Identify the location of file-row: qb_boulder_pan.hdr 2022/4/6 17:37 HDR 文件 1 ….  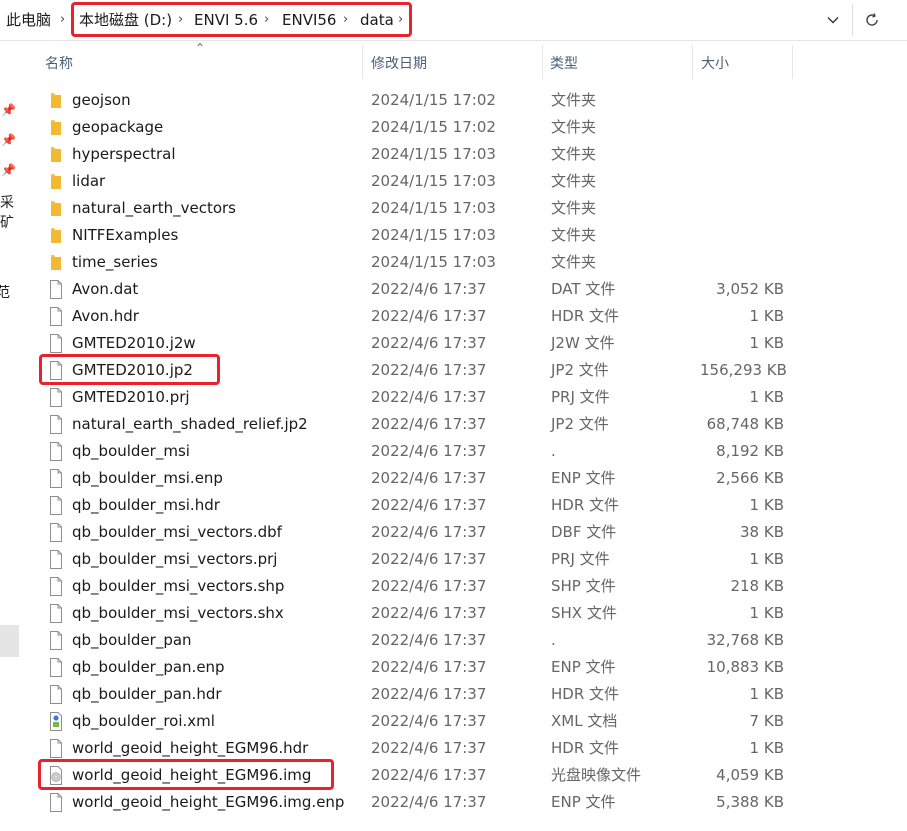
(460, 695).